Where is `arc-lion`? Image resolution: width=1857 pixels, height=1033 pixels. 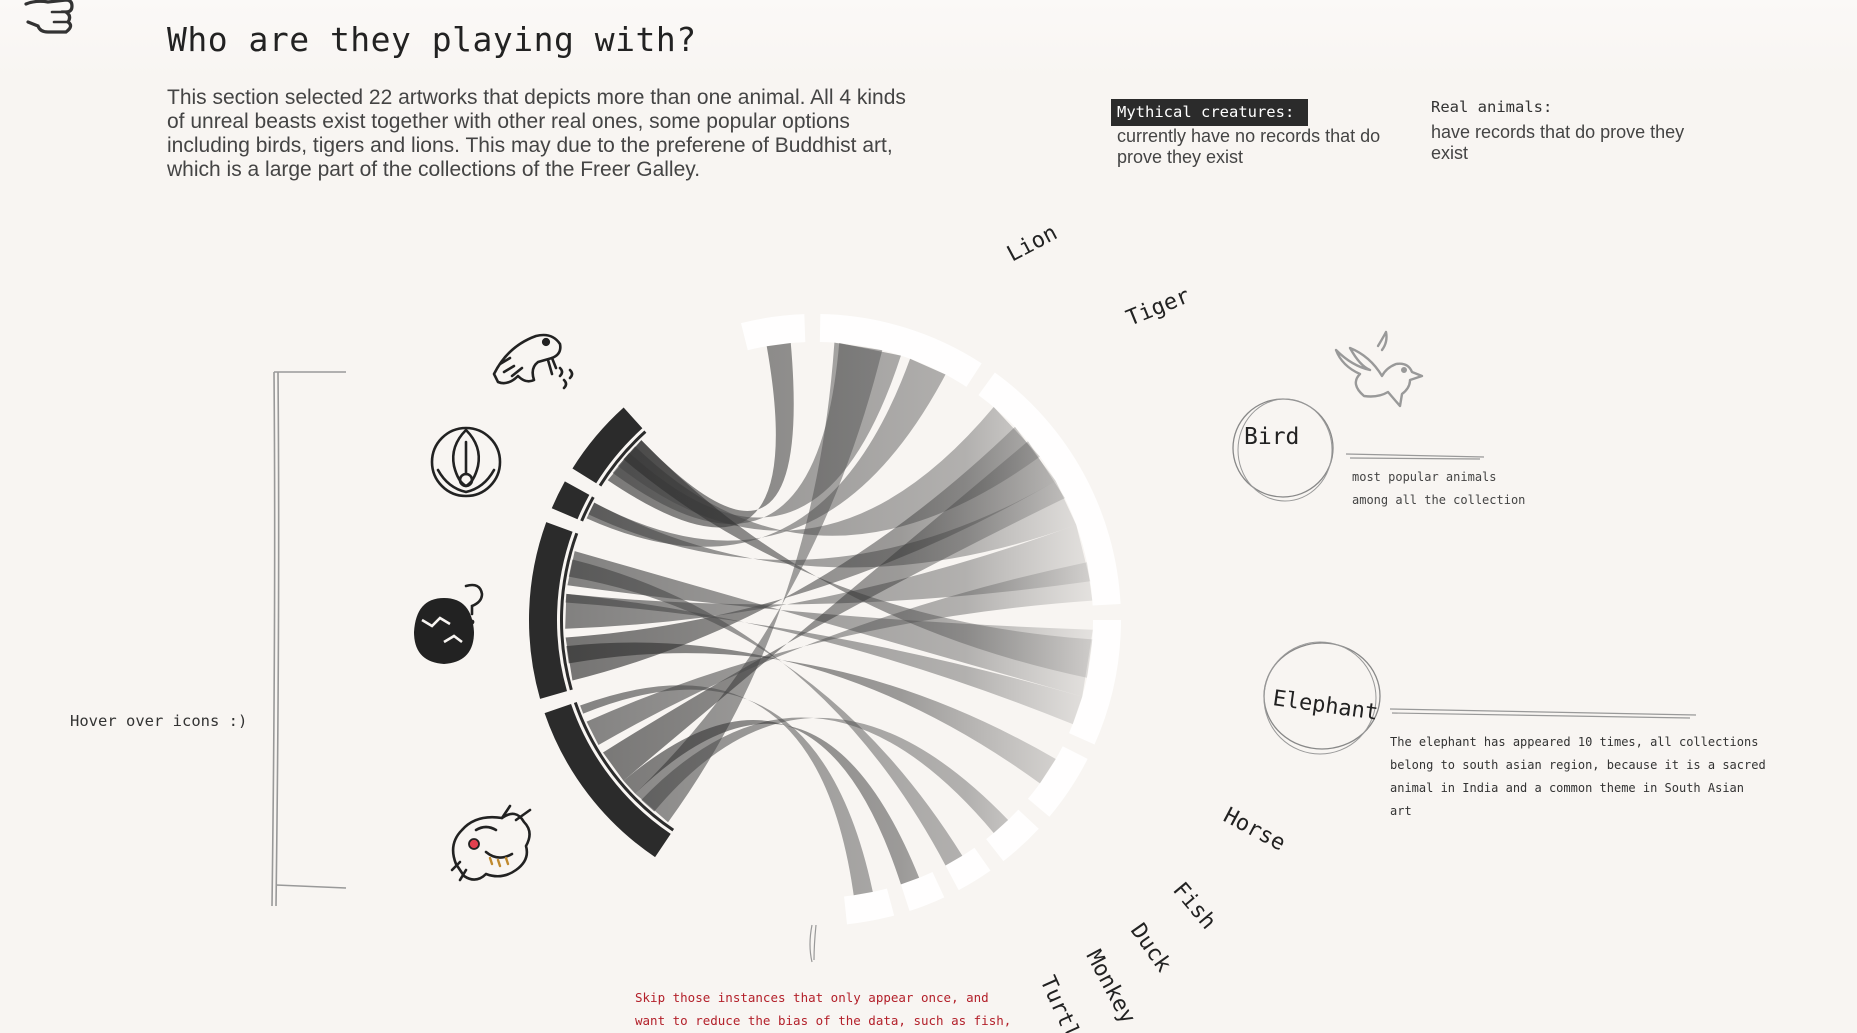
arc-lion is located at coordinates (773, 332).